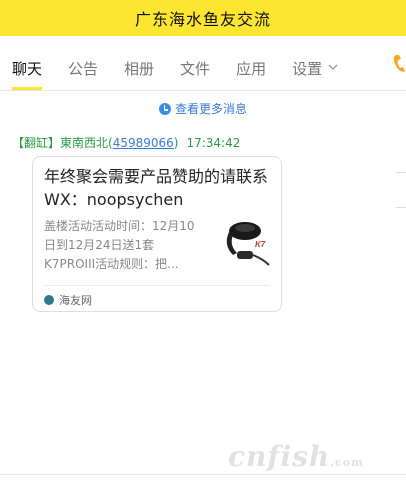 Image resolution: width=406 pixels, height=480 pixels. What do you see at coordinates (398, 64) in the screenshot?
I see `phone-icon` at bounding box center [398, 64].